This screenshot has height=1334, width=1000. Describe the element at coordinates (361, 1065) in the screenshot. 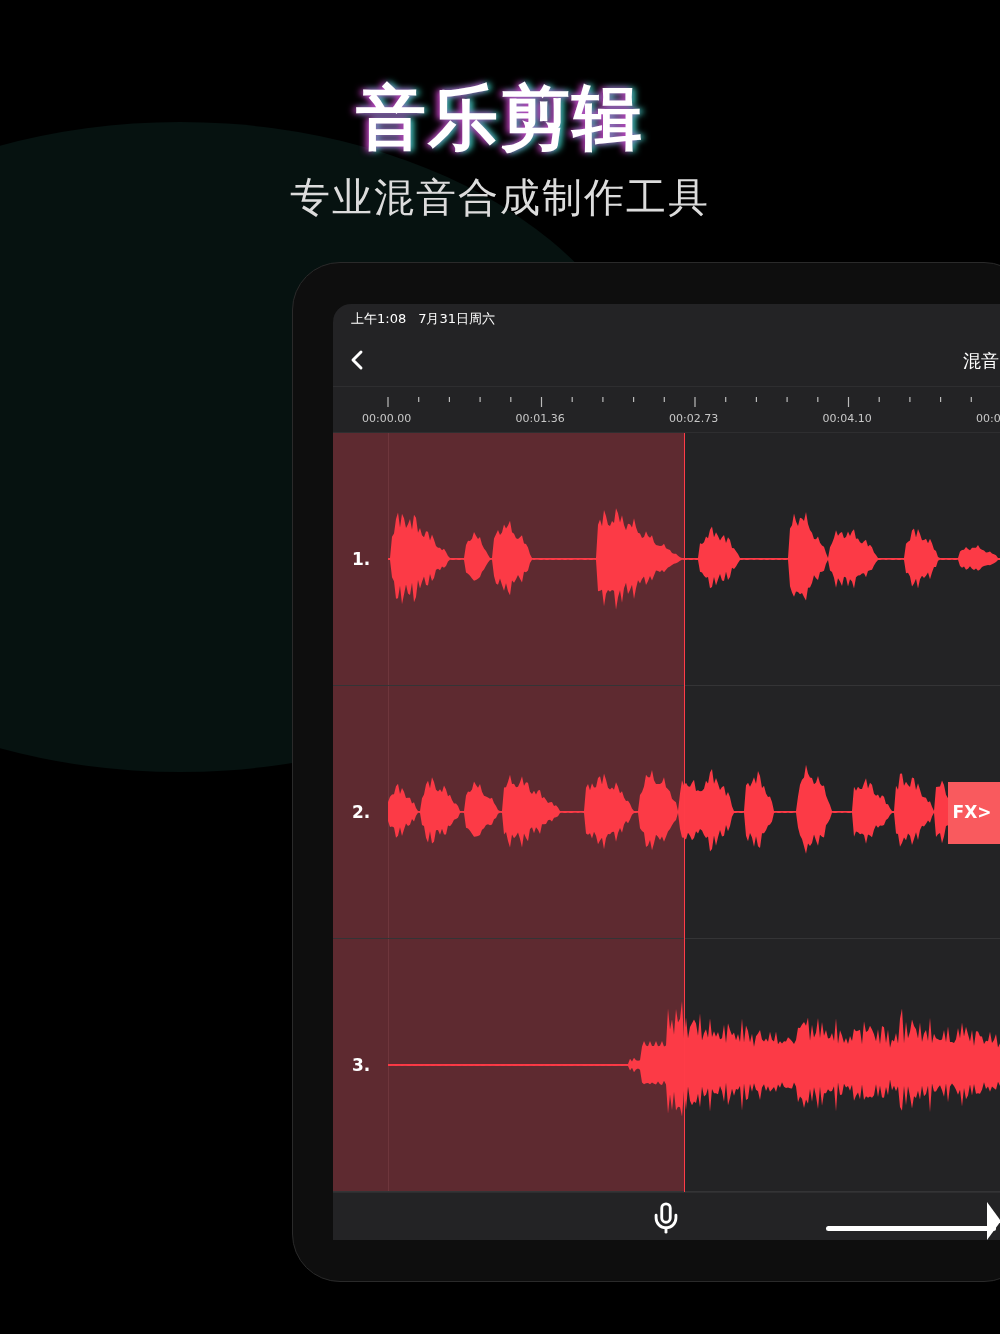

I see `track-number: 3.` at that location.